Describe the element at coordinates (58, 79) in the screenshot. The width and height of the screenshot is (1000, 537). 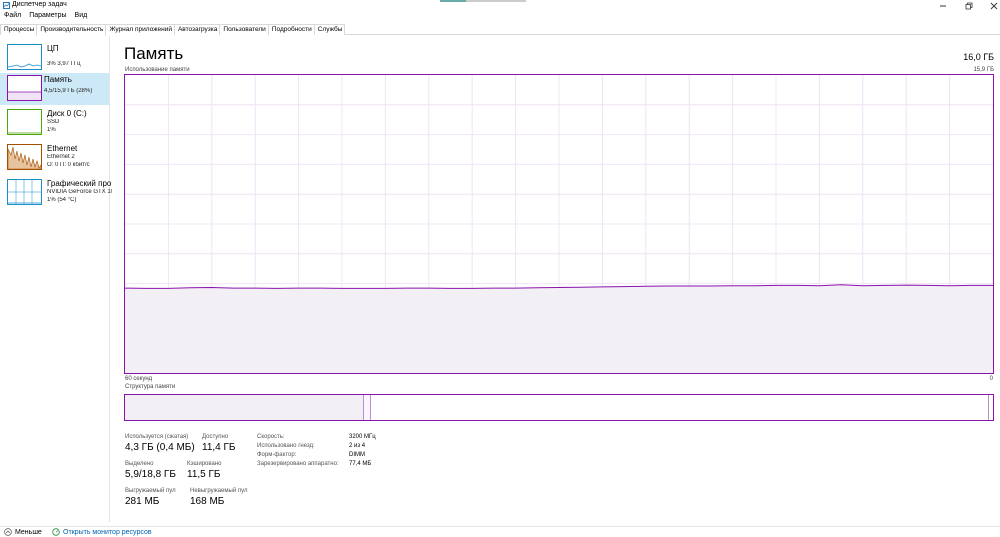
I see `sidebar-item-label: Память` at that location.